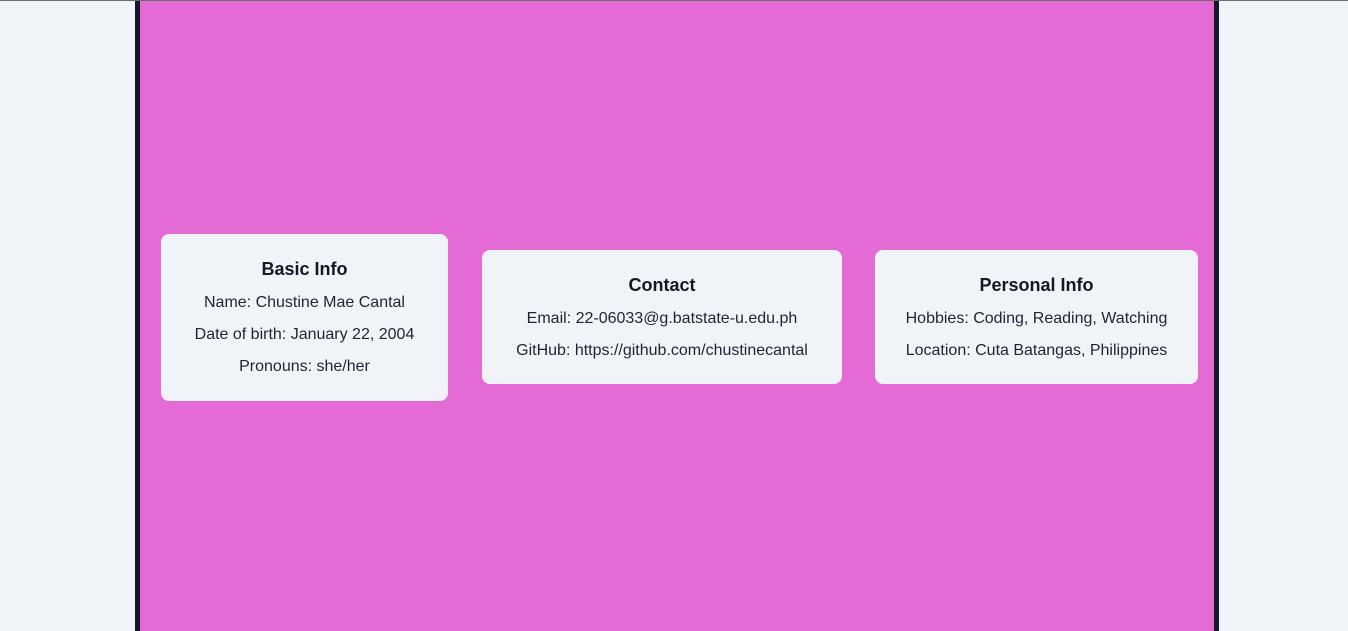  What do you see at coordinates (662, 285) in the screenshot?
I see `contact-title: Contact` at bounding box center [662, 285].